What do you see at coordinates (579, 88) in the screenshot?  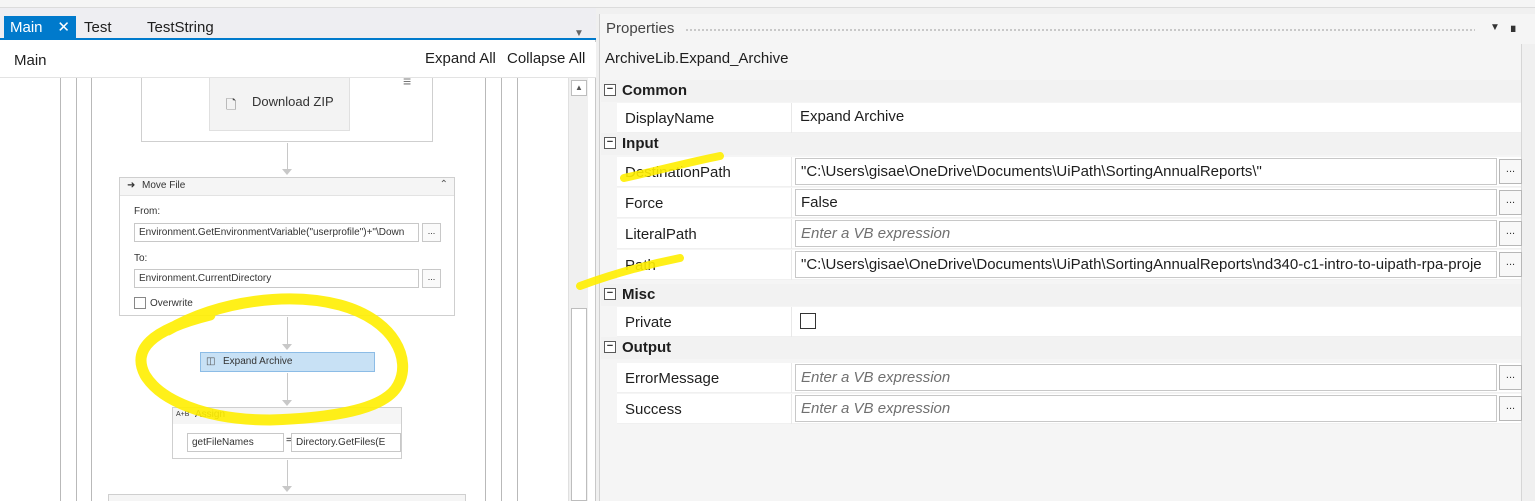 I see `scroll-up-icon: ▲` at bounding box center [579, 88].